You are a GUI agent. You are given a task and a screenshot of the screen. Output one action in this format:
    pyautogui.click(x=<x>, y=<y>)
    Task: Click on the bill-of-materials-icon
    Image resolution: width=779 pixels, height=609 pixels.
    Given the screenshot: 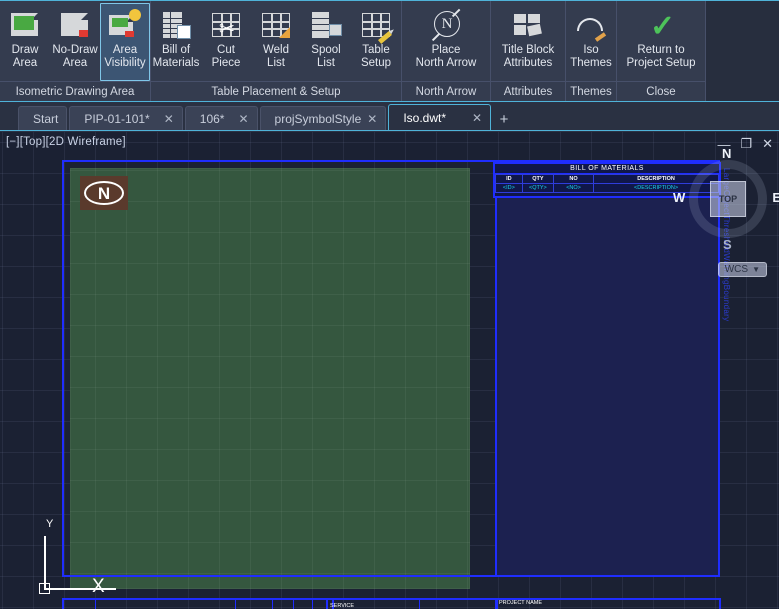 What is the action you would take?
    pyautogui.click(x=176, y=25)
    